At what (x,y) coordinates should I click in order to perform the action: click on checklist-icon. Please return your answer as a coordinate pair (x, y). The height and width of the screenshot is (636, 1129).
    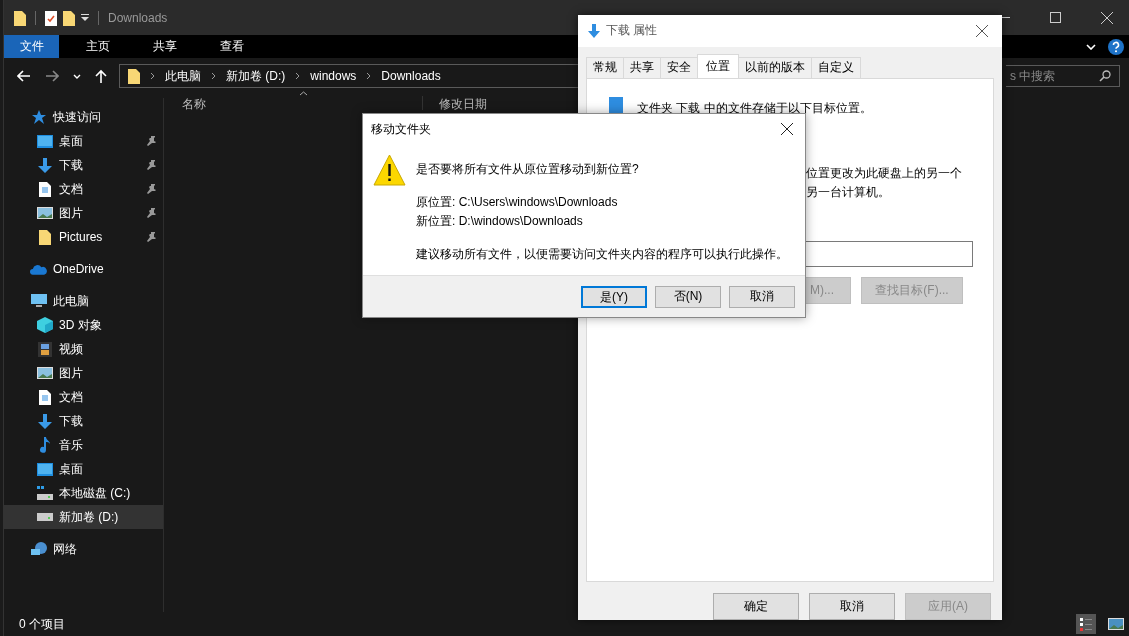
    Looking at the image, I should click on (51, 17).